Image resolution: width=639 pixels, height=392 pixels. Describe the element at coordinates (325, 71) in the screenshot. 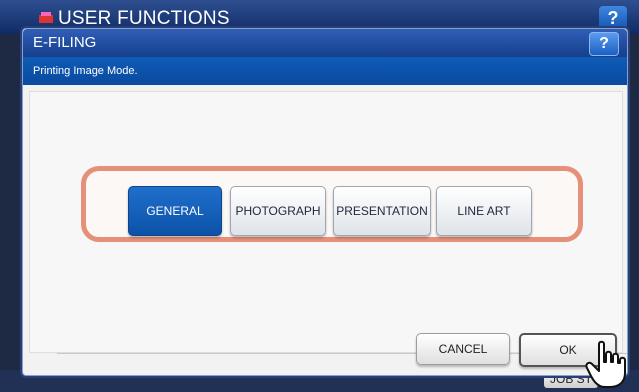

I see `instruction-bar: Printing Image Mode.` at that location.